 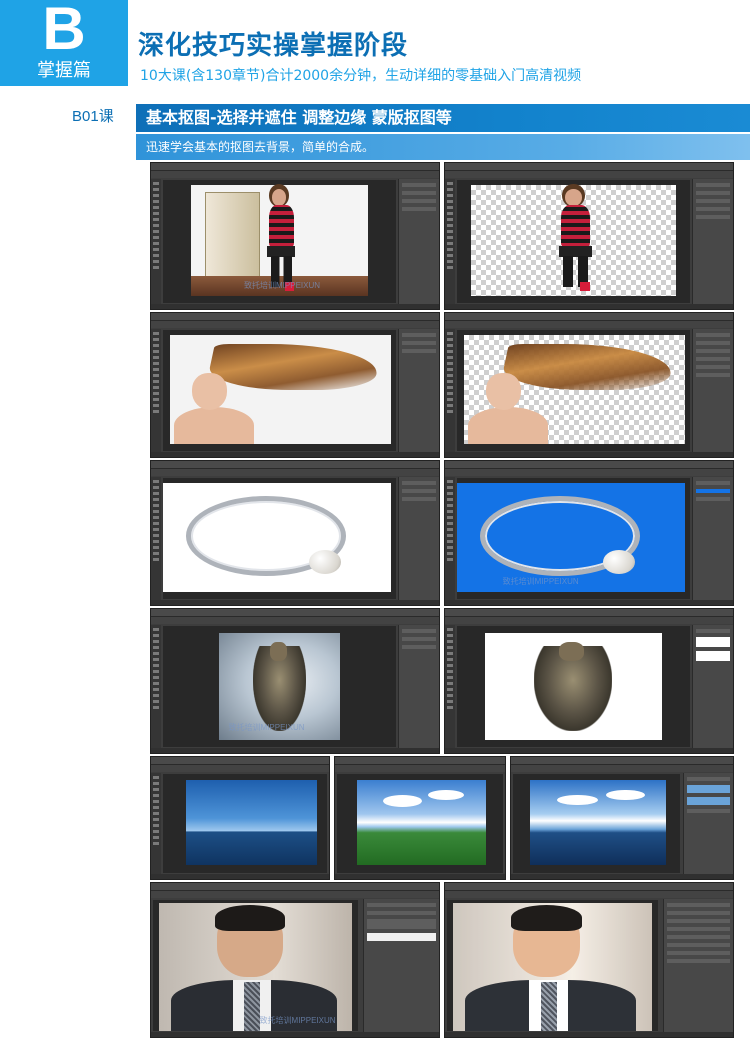 What do you see at coordinates (210, 391) in the screenshot?
I see `face-shape` at bounding box center [210, 391].